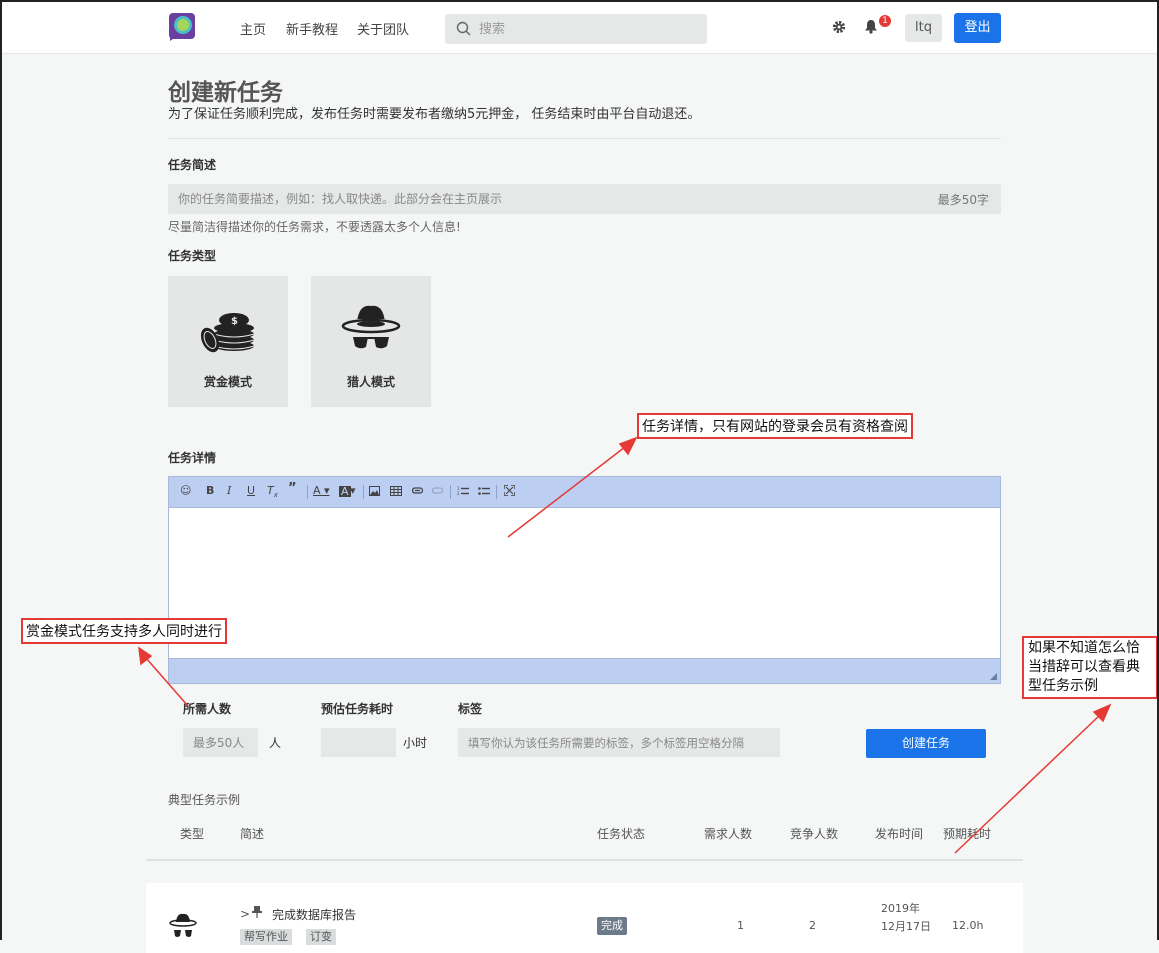 The image size is (1159, 953). What do you see at coordinates (192, 458) in the screenshot?
I see `details-label: 任务详情` at bounding box center [192, 458].